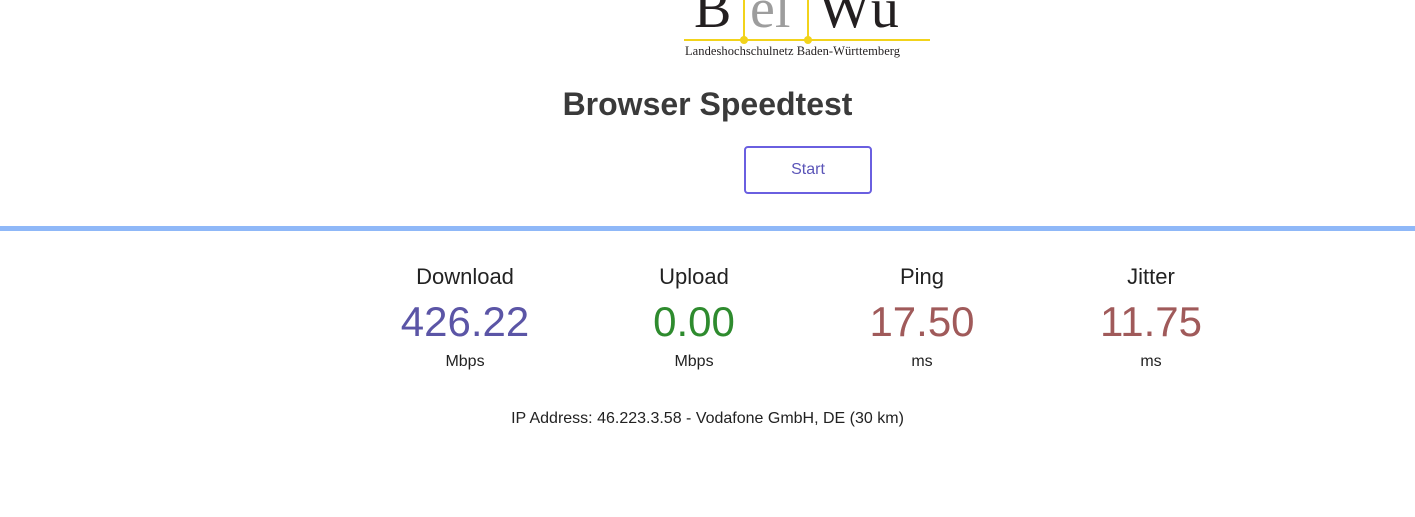 The image size is (1415, 517). I want to click on logo-letter-el: el, so click(770, 20).